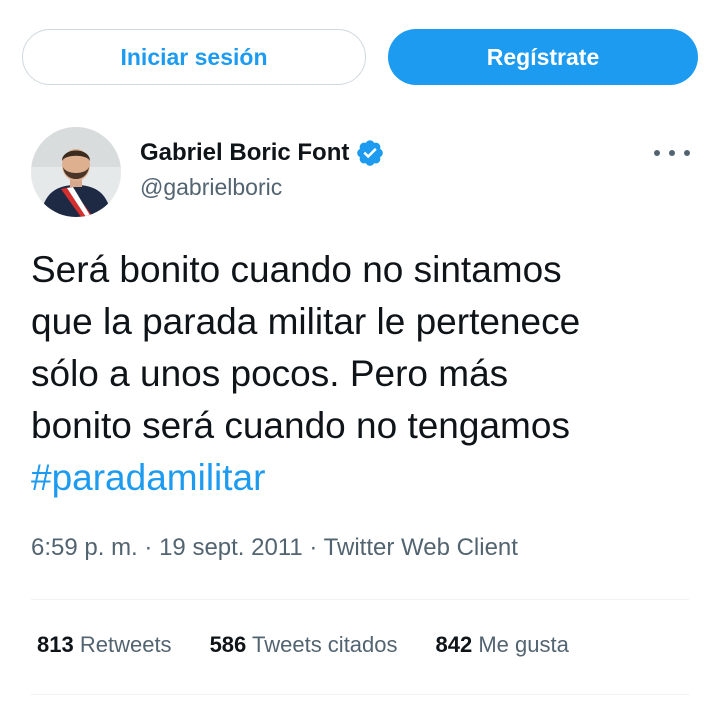 The height and width of the screenshot is (720, 720). Describe the element at coordinates (194, 57) in the screenshot. I see `login-button: Iniciar sesión` at that location.